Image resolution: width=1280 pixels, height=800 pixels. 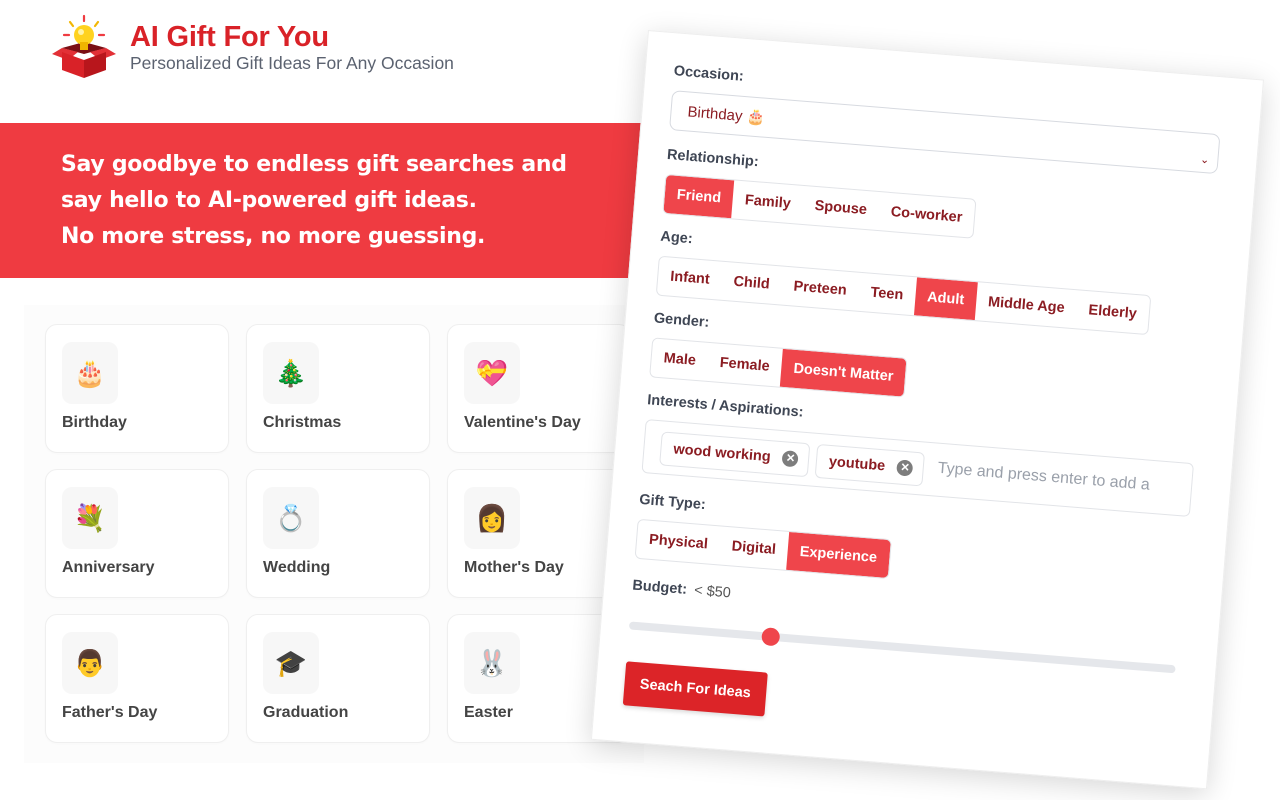 What do you see at coordinates (492, 518) in the screenshot?
I see `woman-icon: 👩` at bounding box center [492, 518].